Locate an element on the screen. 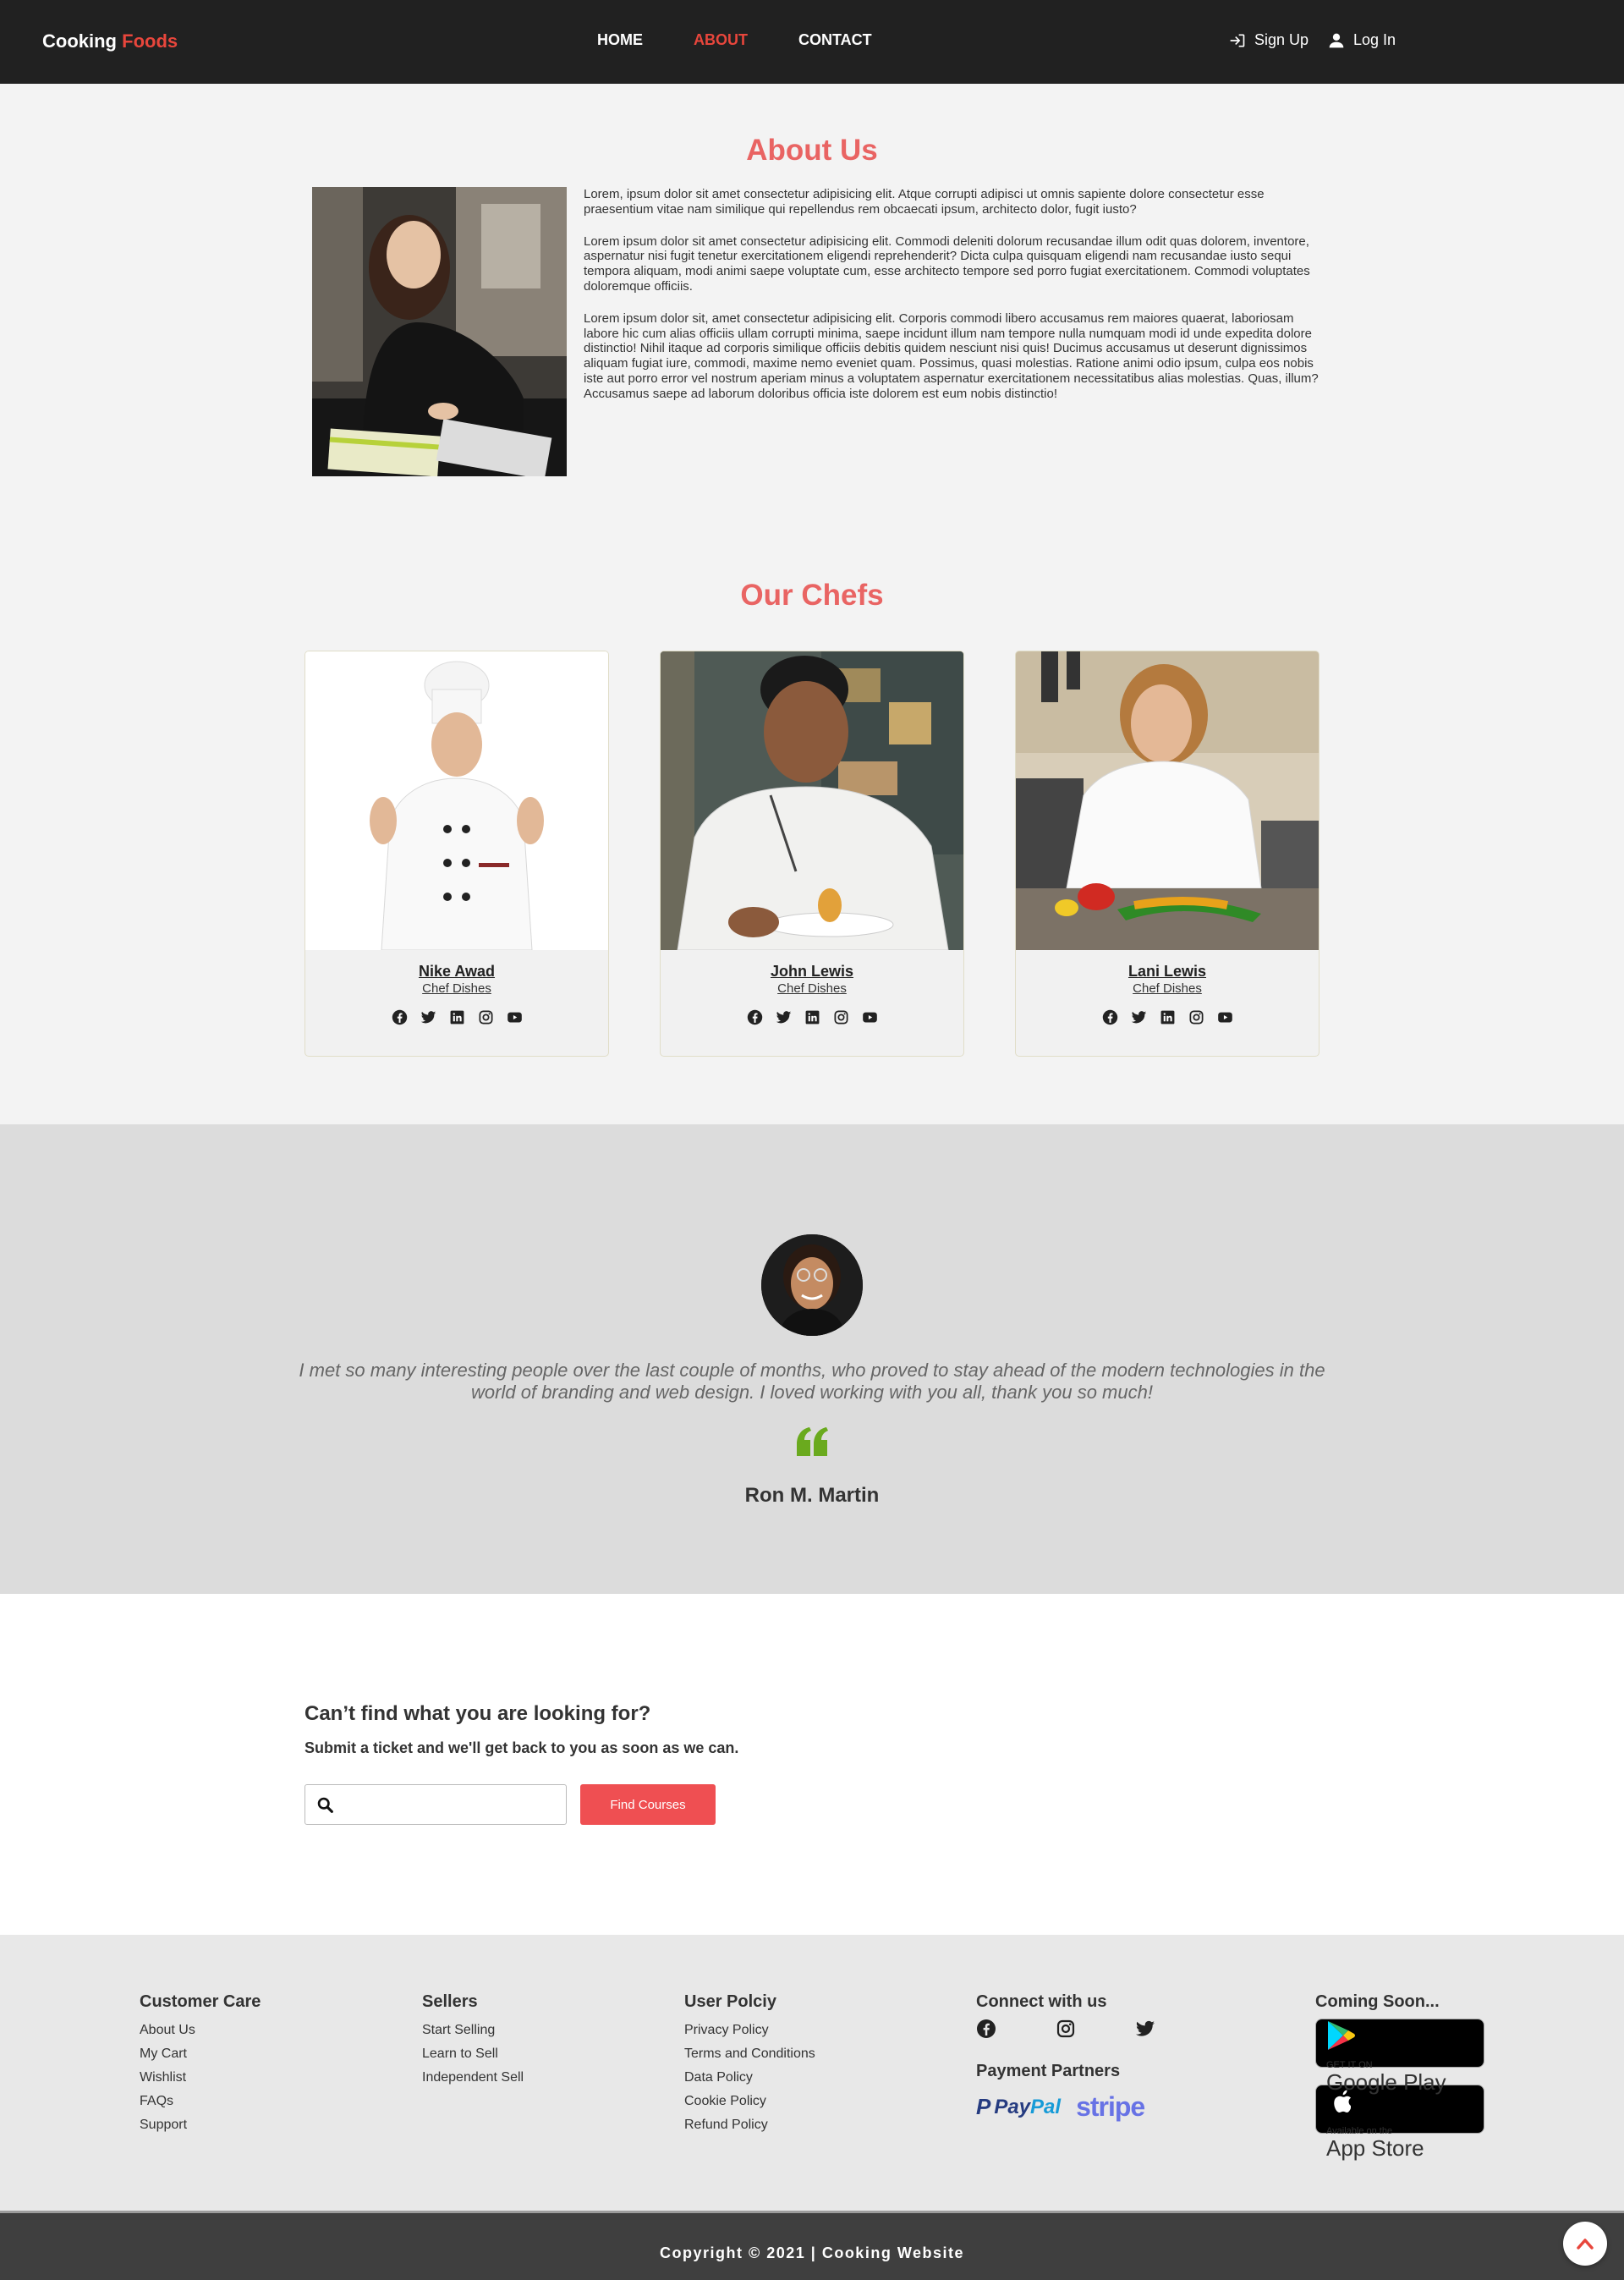  search-input is located at coordinates (451, 1805).